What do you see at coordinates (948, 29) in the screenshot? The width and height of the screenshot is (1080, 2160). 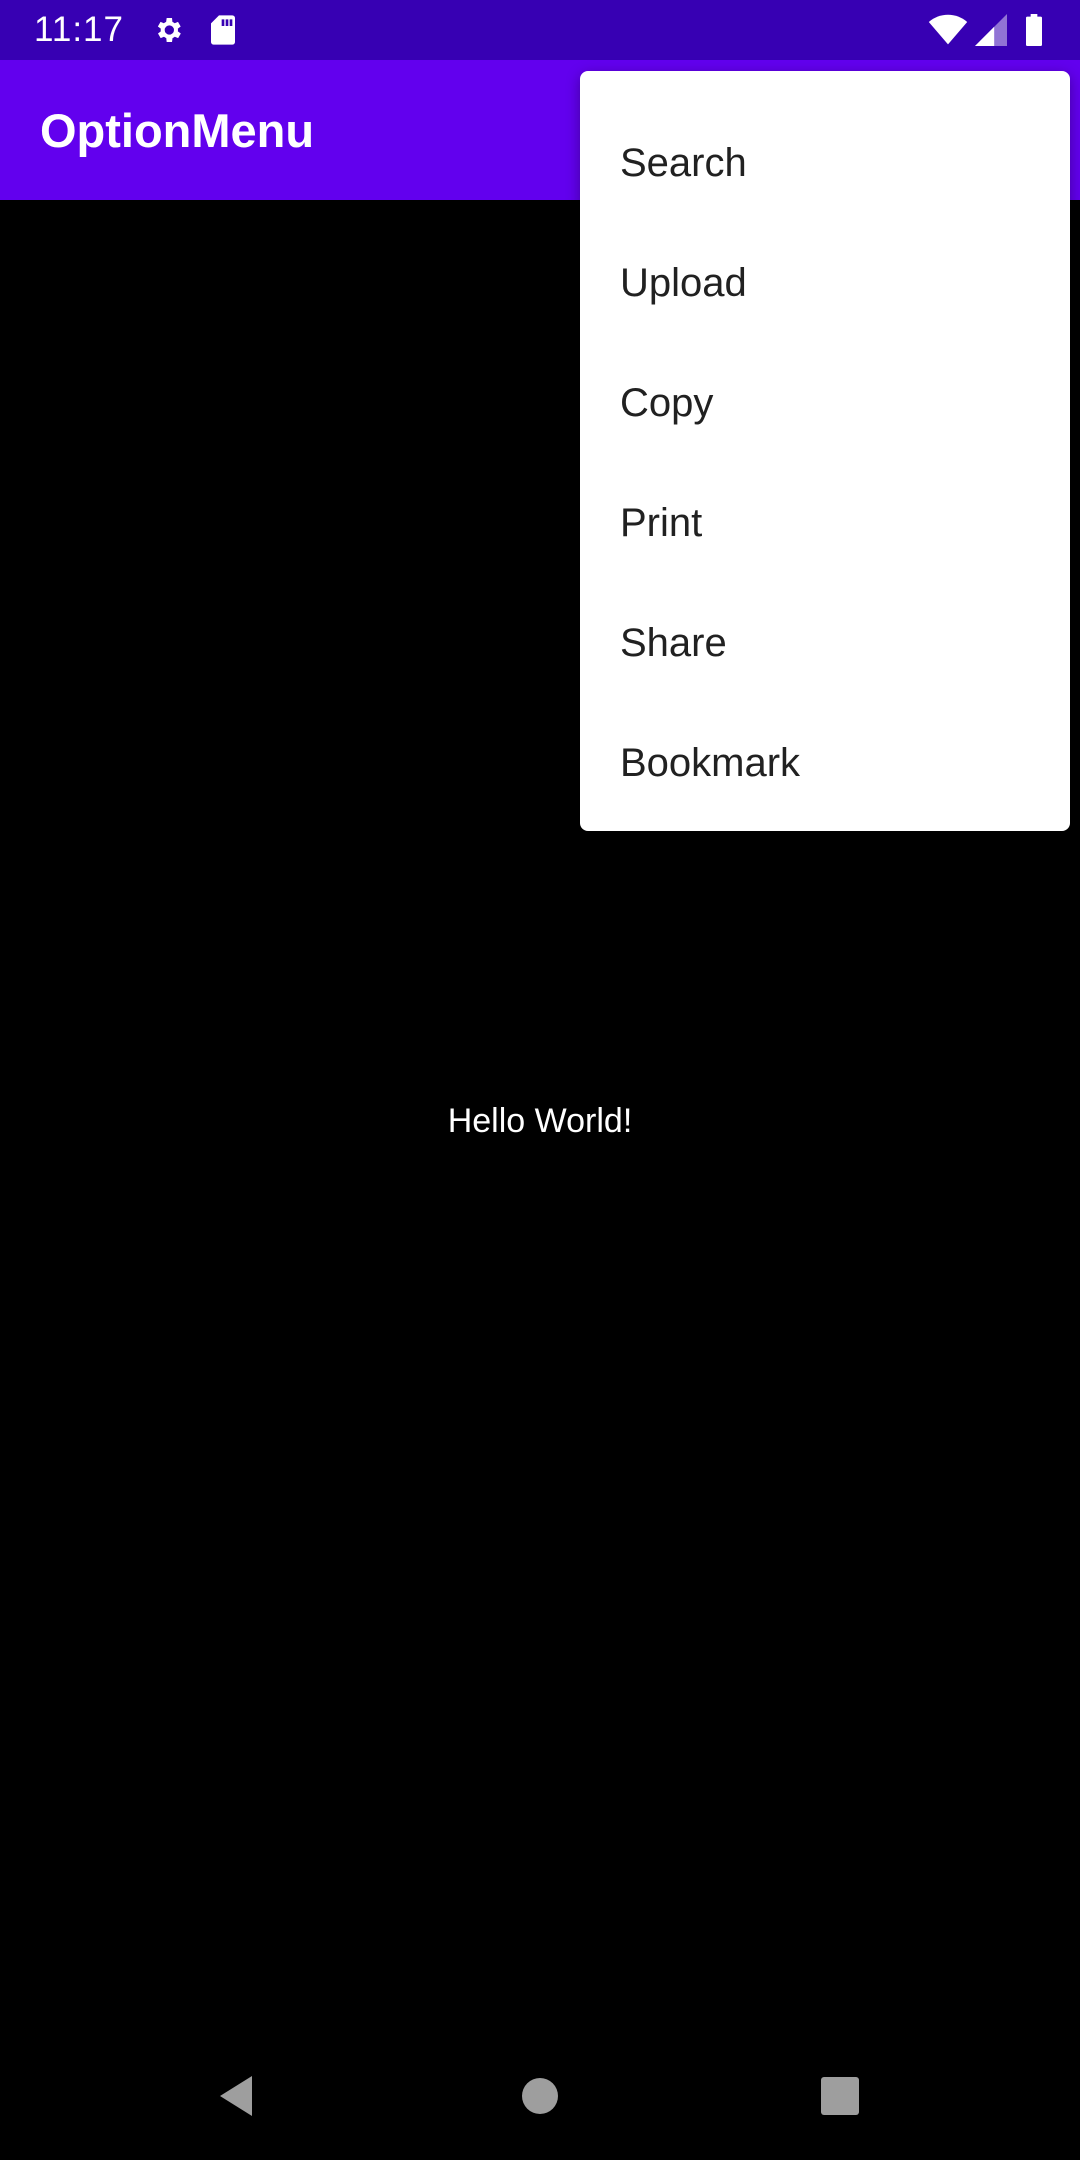 I see `wifi-icon` at bounding box center [948, 29].